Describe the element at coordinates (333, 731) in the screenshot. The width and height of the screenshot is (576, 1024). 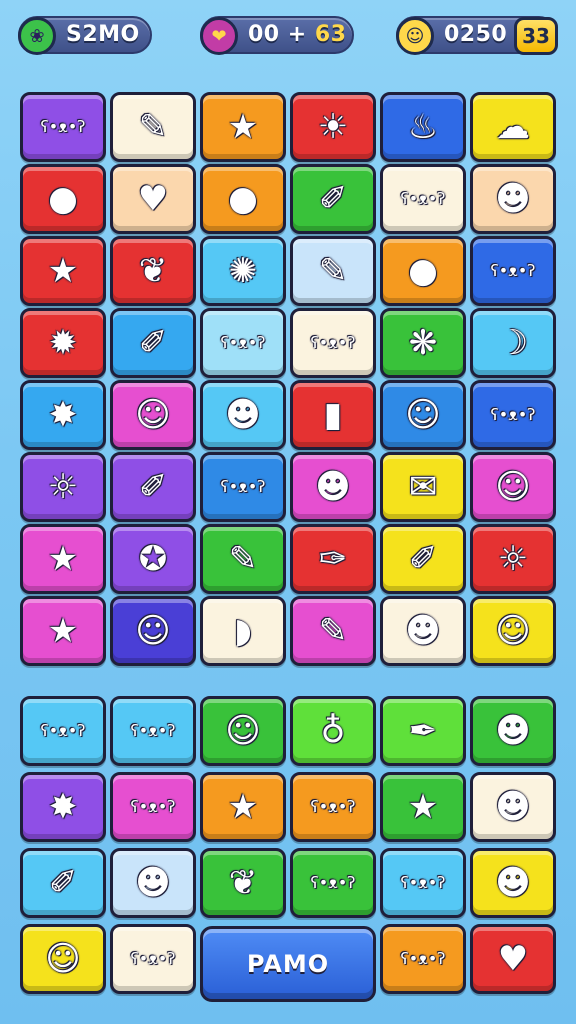
I see `game-tile: ♁` at that location.